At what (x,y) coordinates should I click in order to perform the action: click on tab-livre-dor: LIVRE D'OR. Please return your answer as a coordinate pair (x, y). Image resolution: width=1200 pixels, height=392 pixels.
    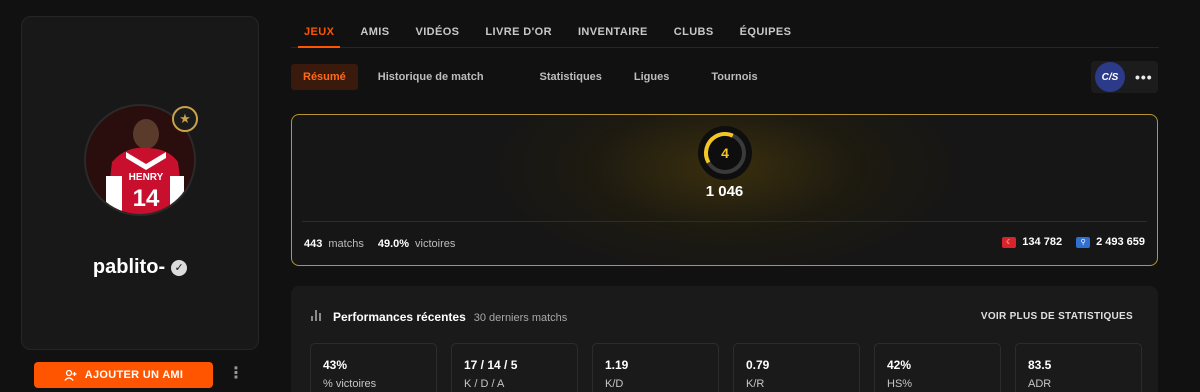
    Looking at the image, I should click on (518, 31).